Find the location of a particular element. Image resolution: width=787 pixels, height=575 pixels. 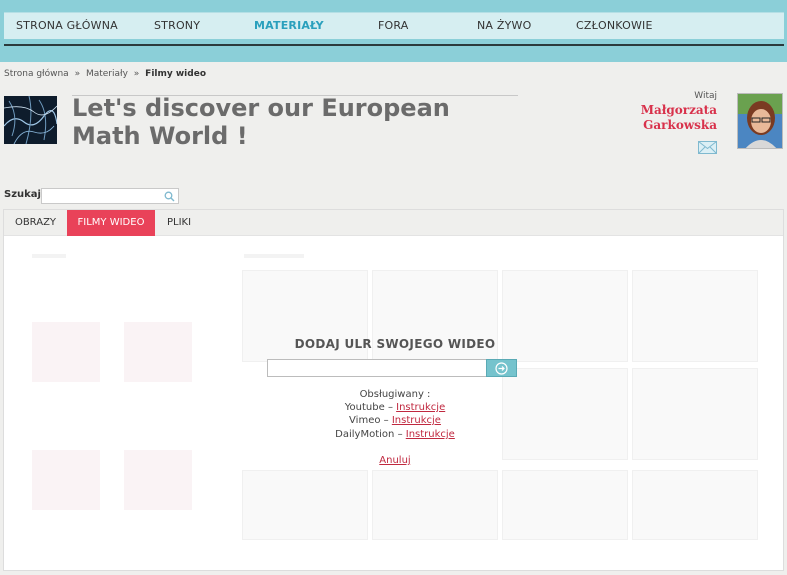

submit-url-button is located at coordinates (501, 368).